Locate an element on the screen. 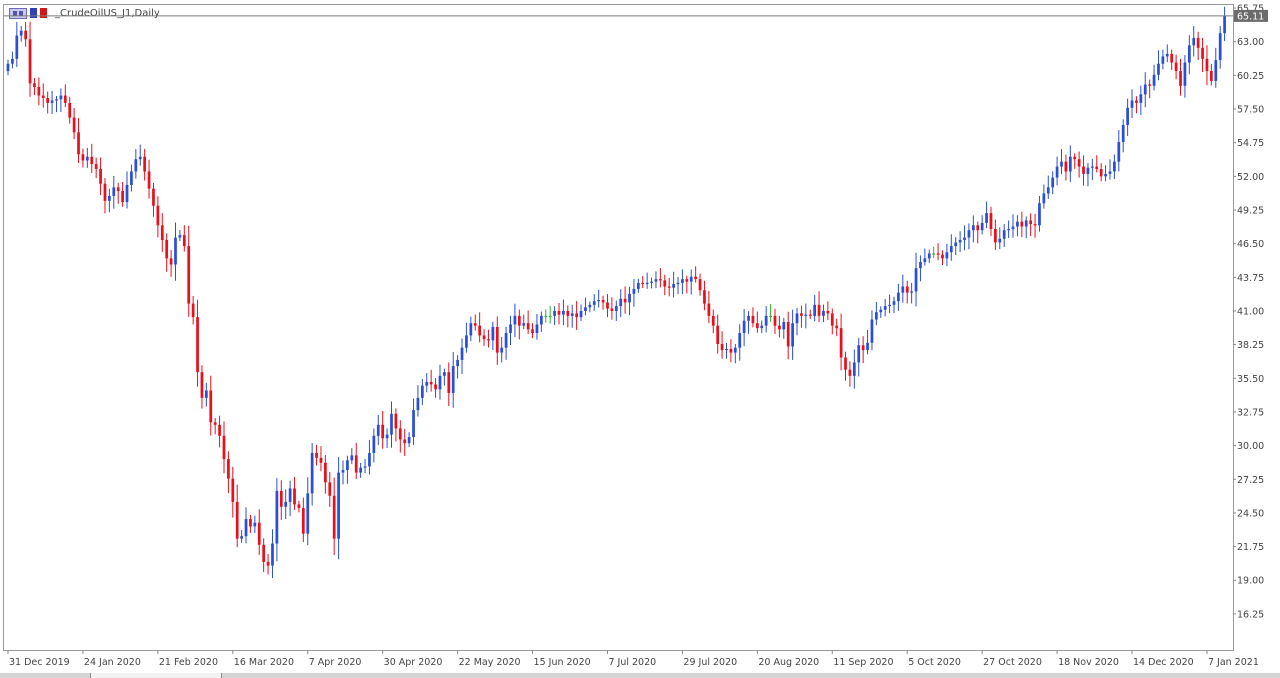 This screenshot has height=678, width=1280. current-price-marker: 65.11 is located at coordinates (636, 15).